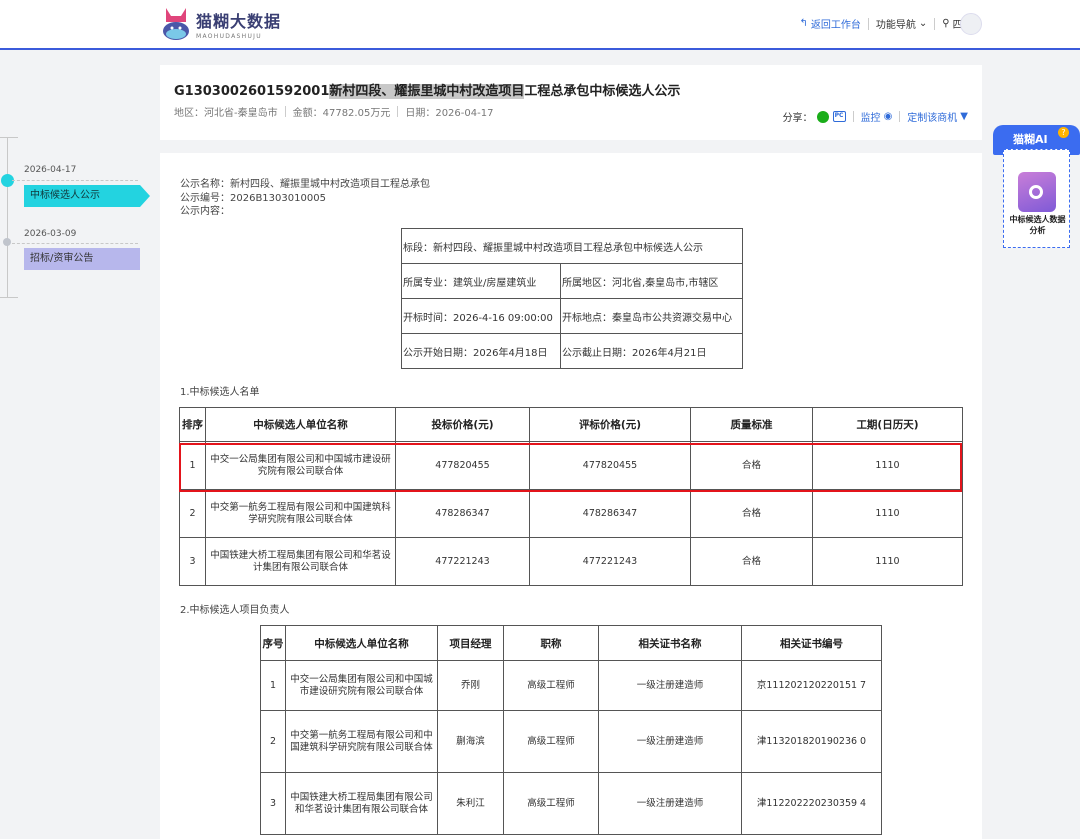 The image size is (1080, 839). Describe the element at coordinates (462, 465) in the screenshot. I see `cell-bid: 477820455` at that location.